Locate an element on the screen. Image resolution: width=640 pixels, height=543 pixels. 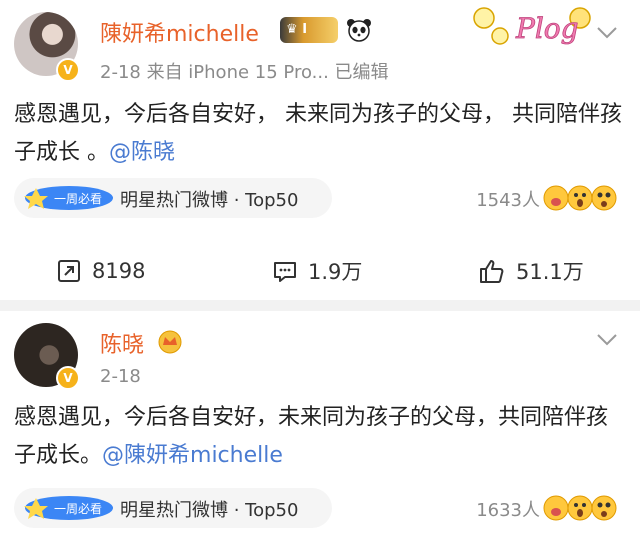
mention-link: @陈晓 is located at coordinates (142, 152).